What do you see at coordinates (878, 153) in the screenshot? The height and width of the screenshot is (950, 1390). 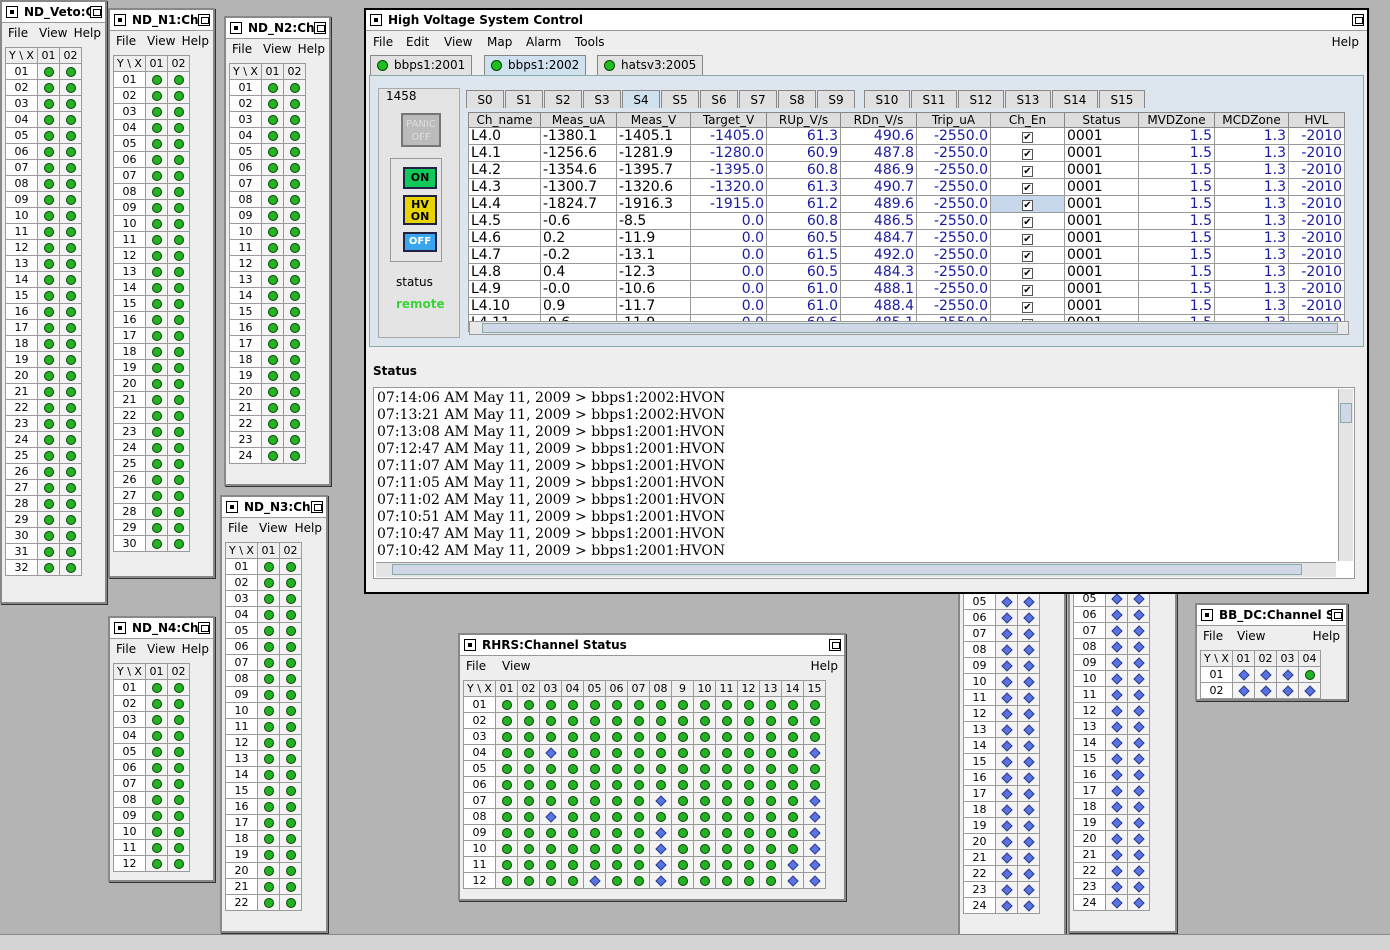 I see `table-cell: 487.8` at bounding box center [878, 153].